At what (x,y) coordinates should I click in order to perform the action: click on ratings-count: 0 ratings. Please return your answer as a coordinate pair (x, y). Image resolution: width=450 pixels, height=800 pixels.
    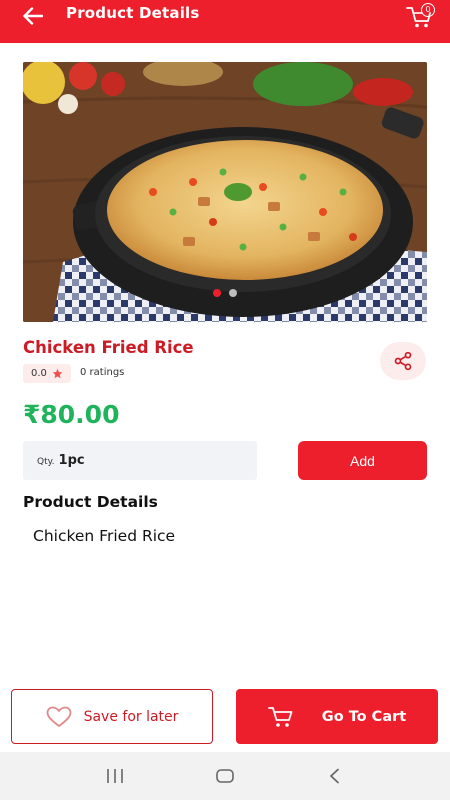
    Looking at the image, I should click on (102, 372).